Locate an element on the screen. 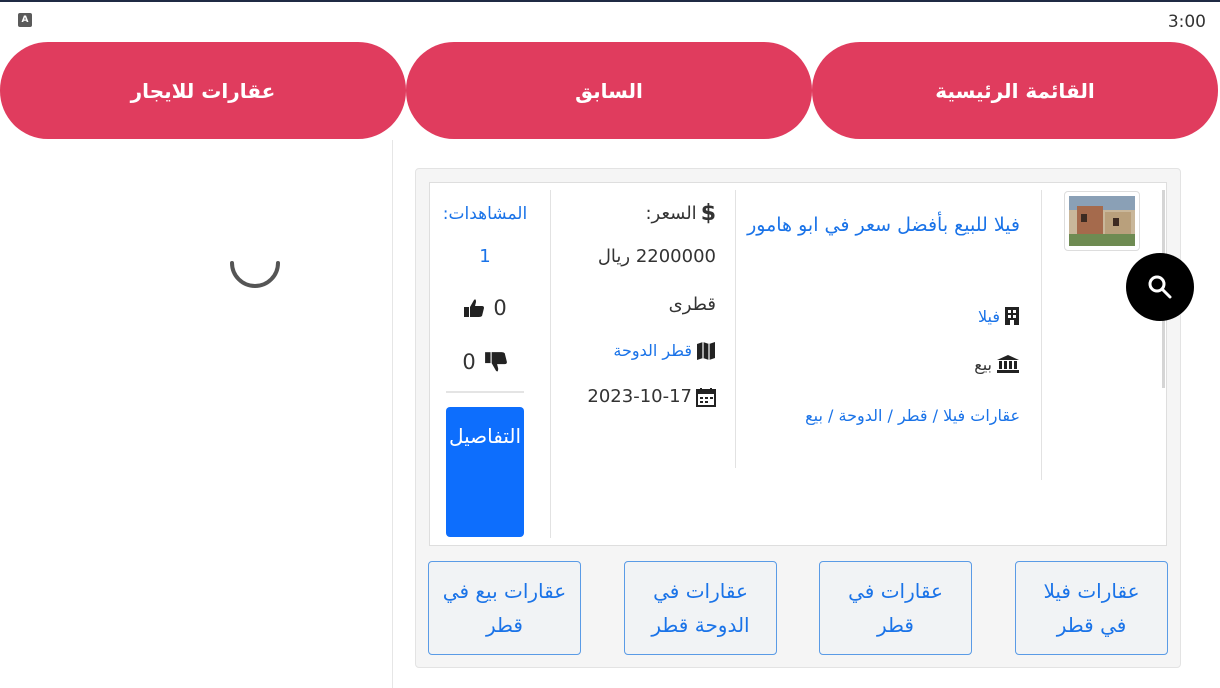 The image size is (1220, 688). map-icon is located at coordinates (706, 351).